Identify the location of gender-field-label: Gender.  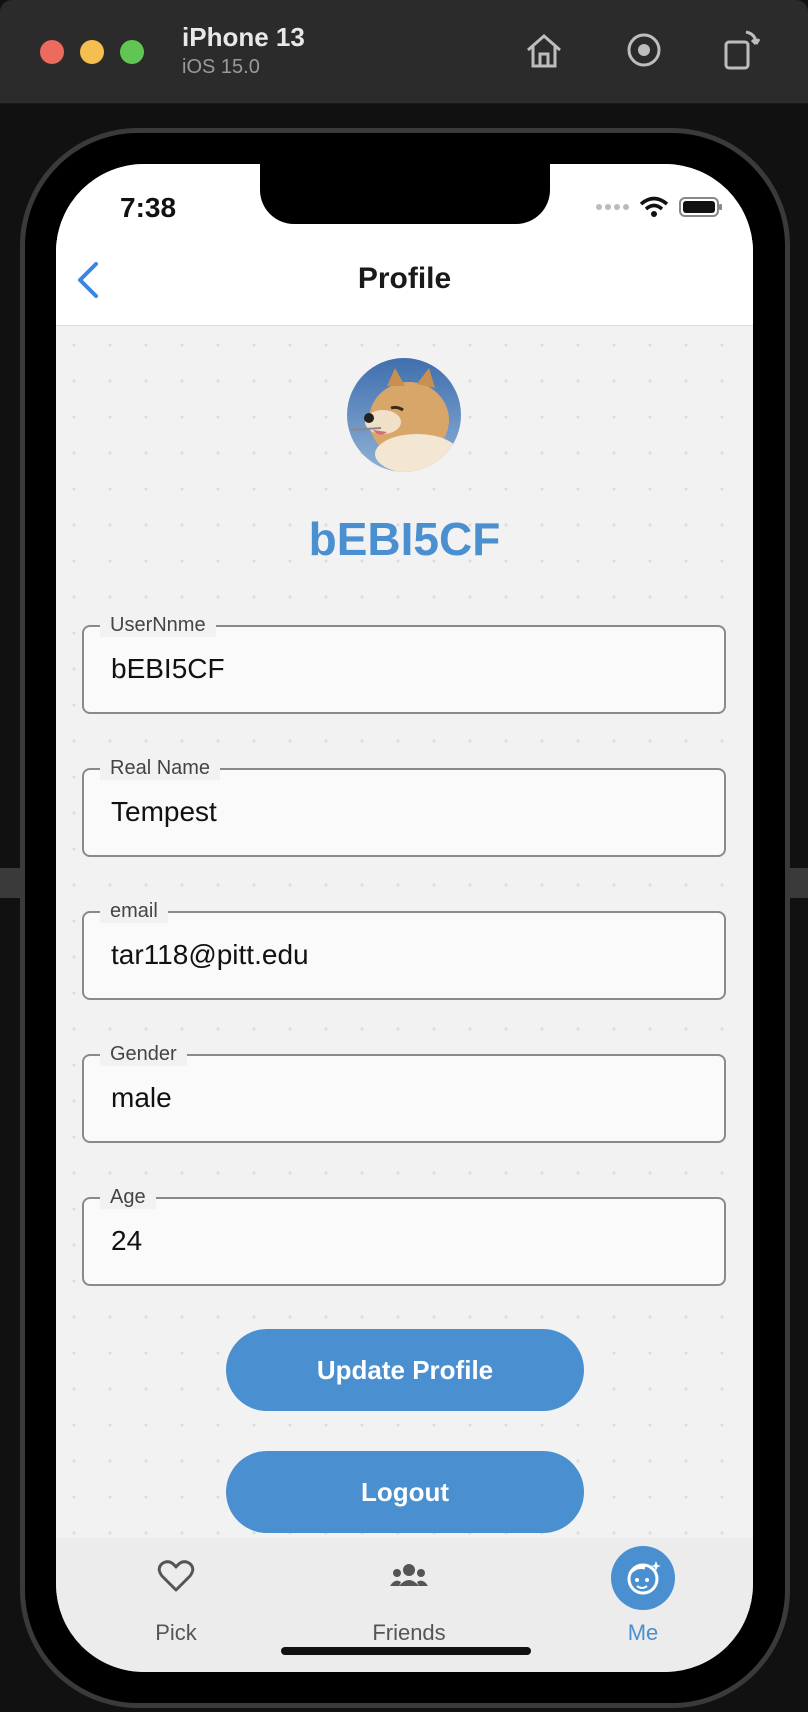
(143, 1054).